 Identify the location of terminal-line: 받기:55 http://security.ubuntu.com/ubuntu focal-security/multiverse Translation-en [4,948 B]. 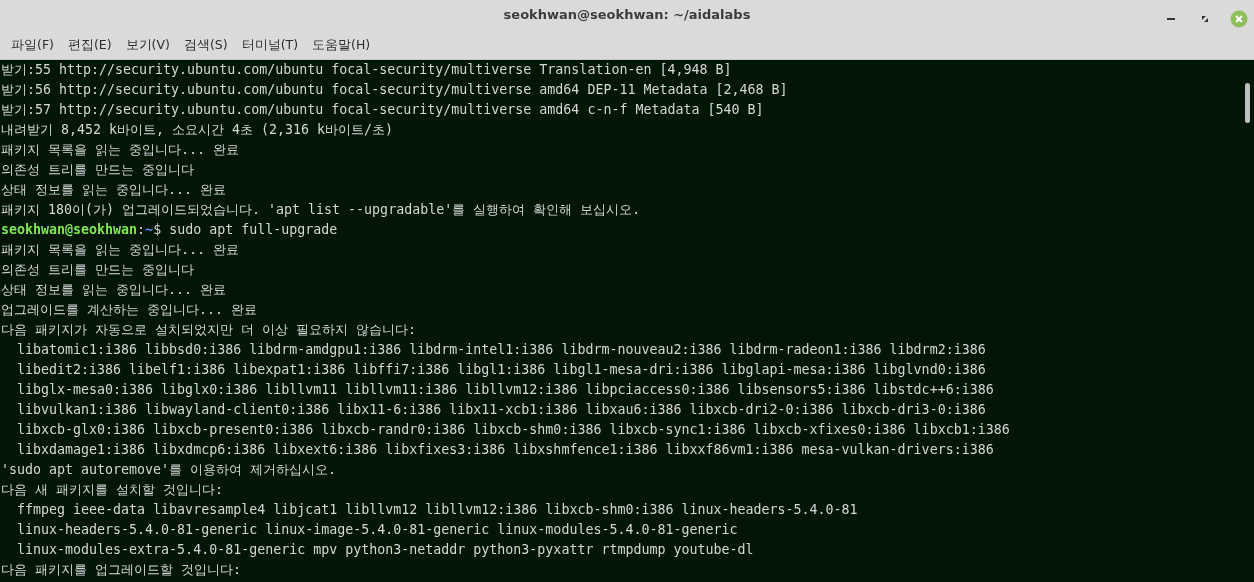
(366, 70).